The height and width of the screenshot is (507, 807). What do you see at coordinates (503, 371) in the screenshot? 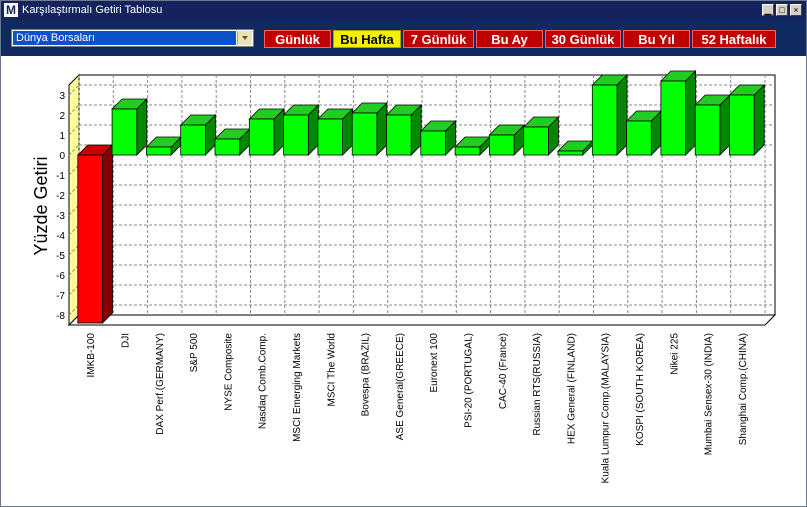
I see `x-tick-label: CAC-40 (France)` at bounding box center [503, 371].